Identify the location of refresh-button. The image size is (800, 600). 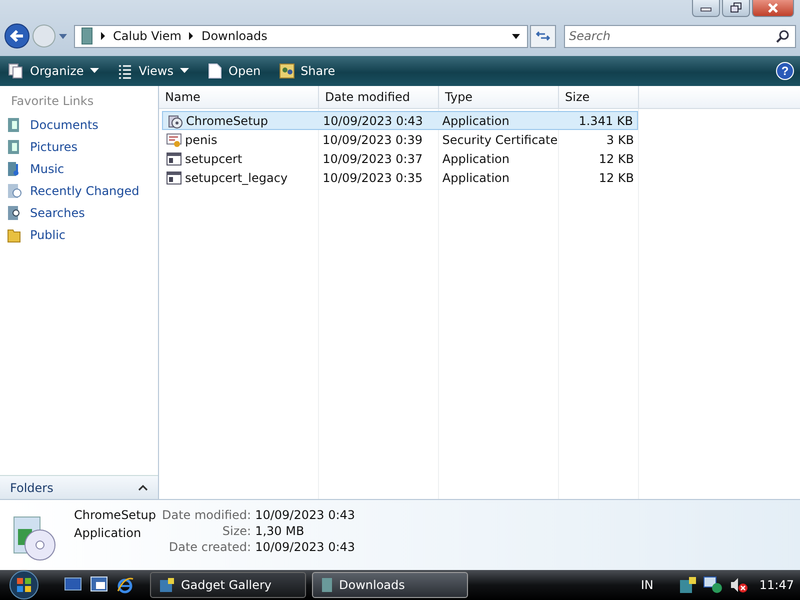
(543, 36).